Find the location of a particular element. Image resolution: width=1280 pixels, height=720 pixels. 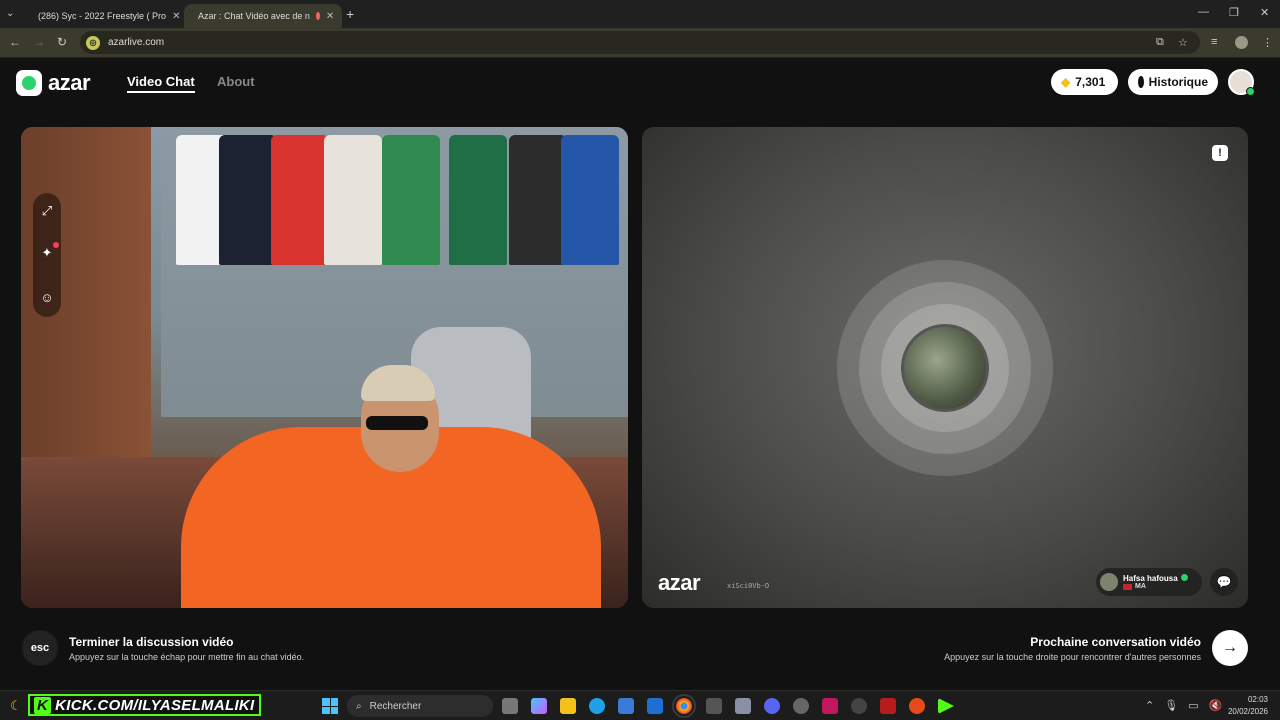

weather-moon-icon: ☾ is located at coordinates (16, 706).